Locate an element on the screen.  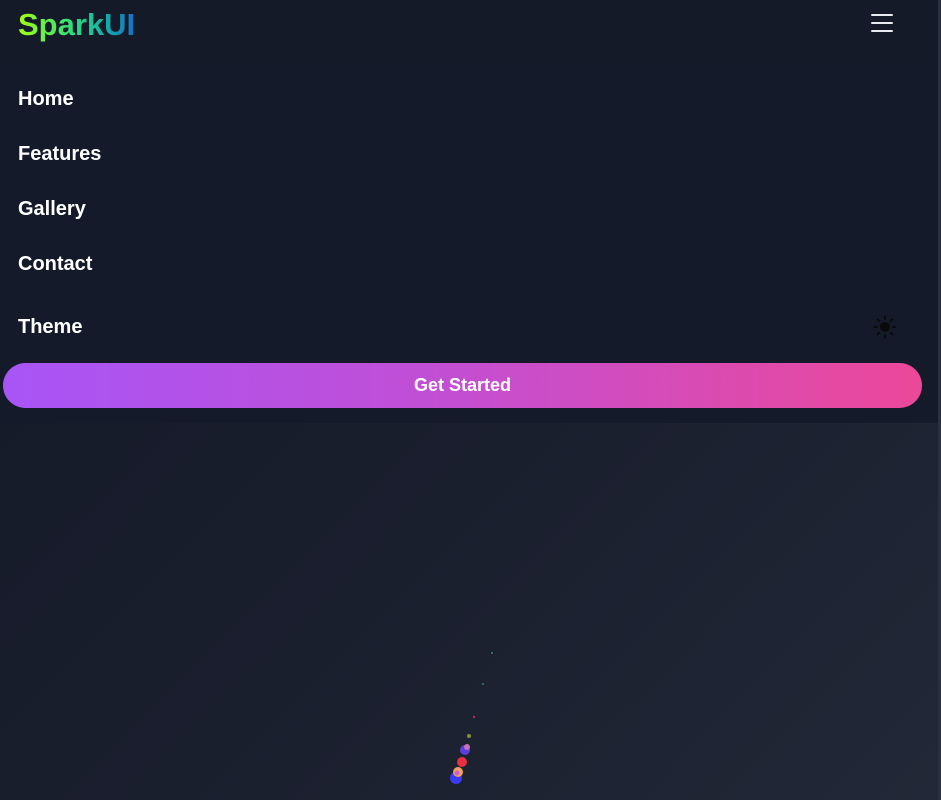
theme-label: Theme is located at coordinates (50, 327).